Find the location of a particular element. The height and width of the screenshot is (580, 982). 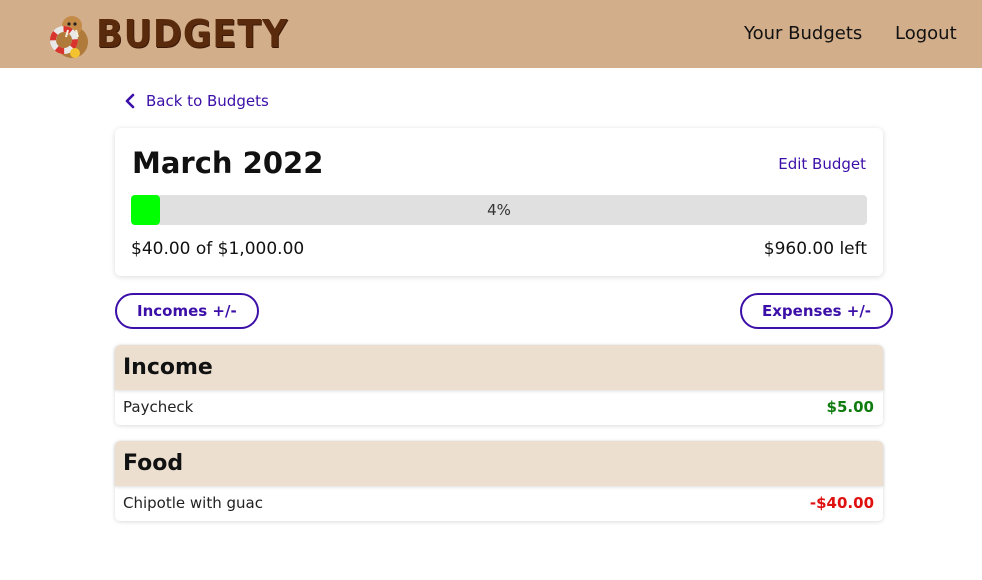

budget-progress-bar: 4% is located at coordinates (499, 210).